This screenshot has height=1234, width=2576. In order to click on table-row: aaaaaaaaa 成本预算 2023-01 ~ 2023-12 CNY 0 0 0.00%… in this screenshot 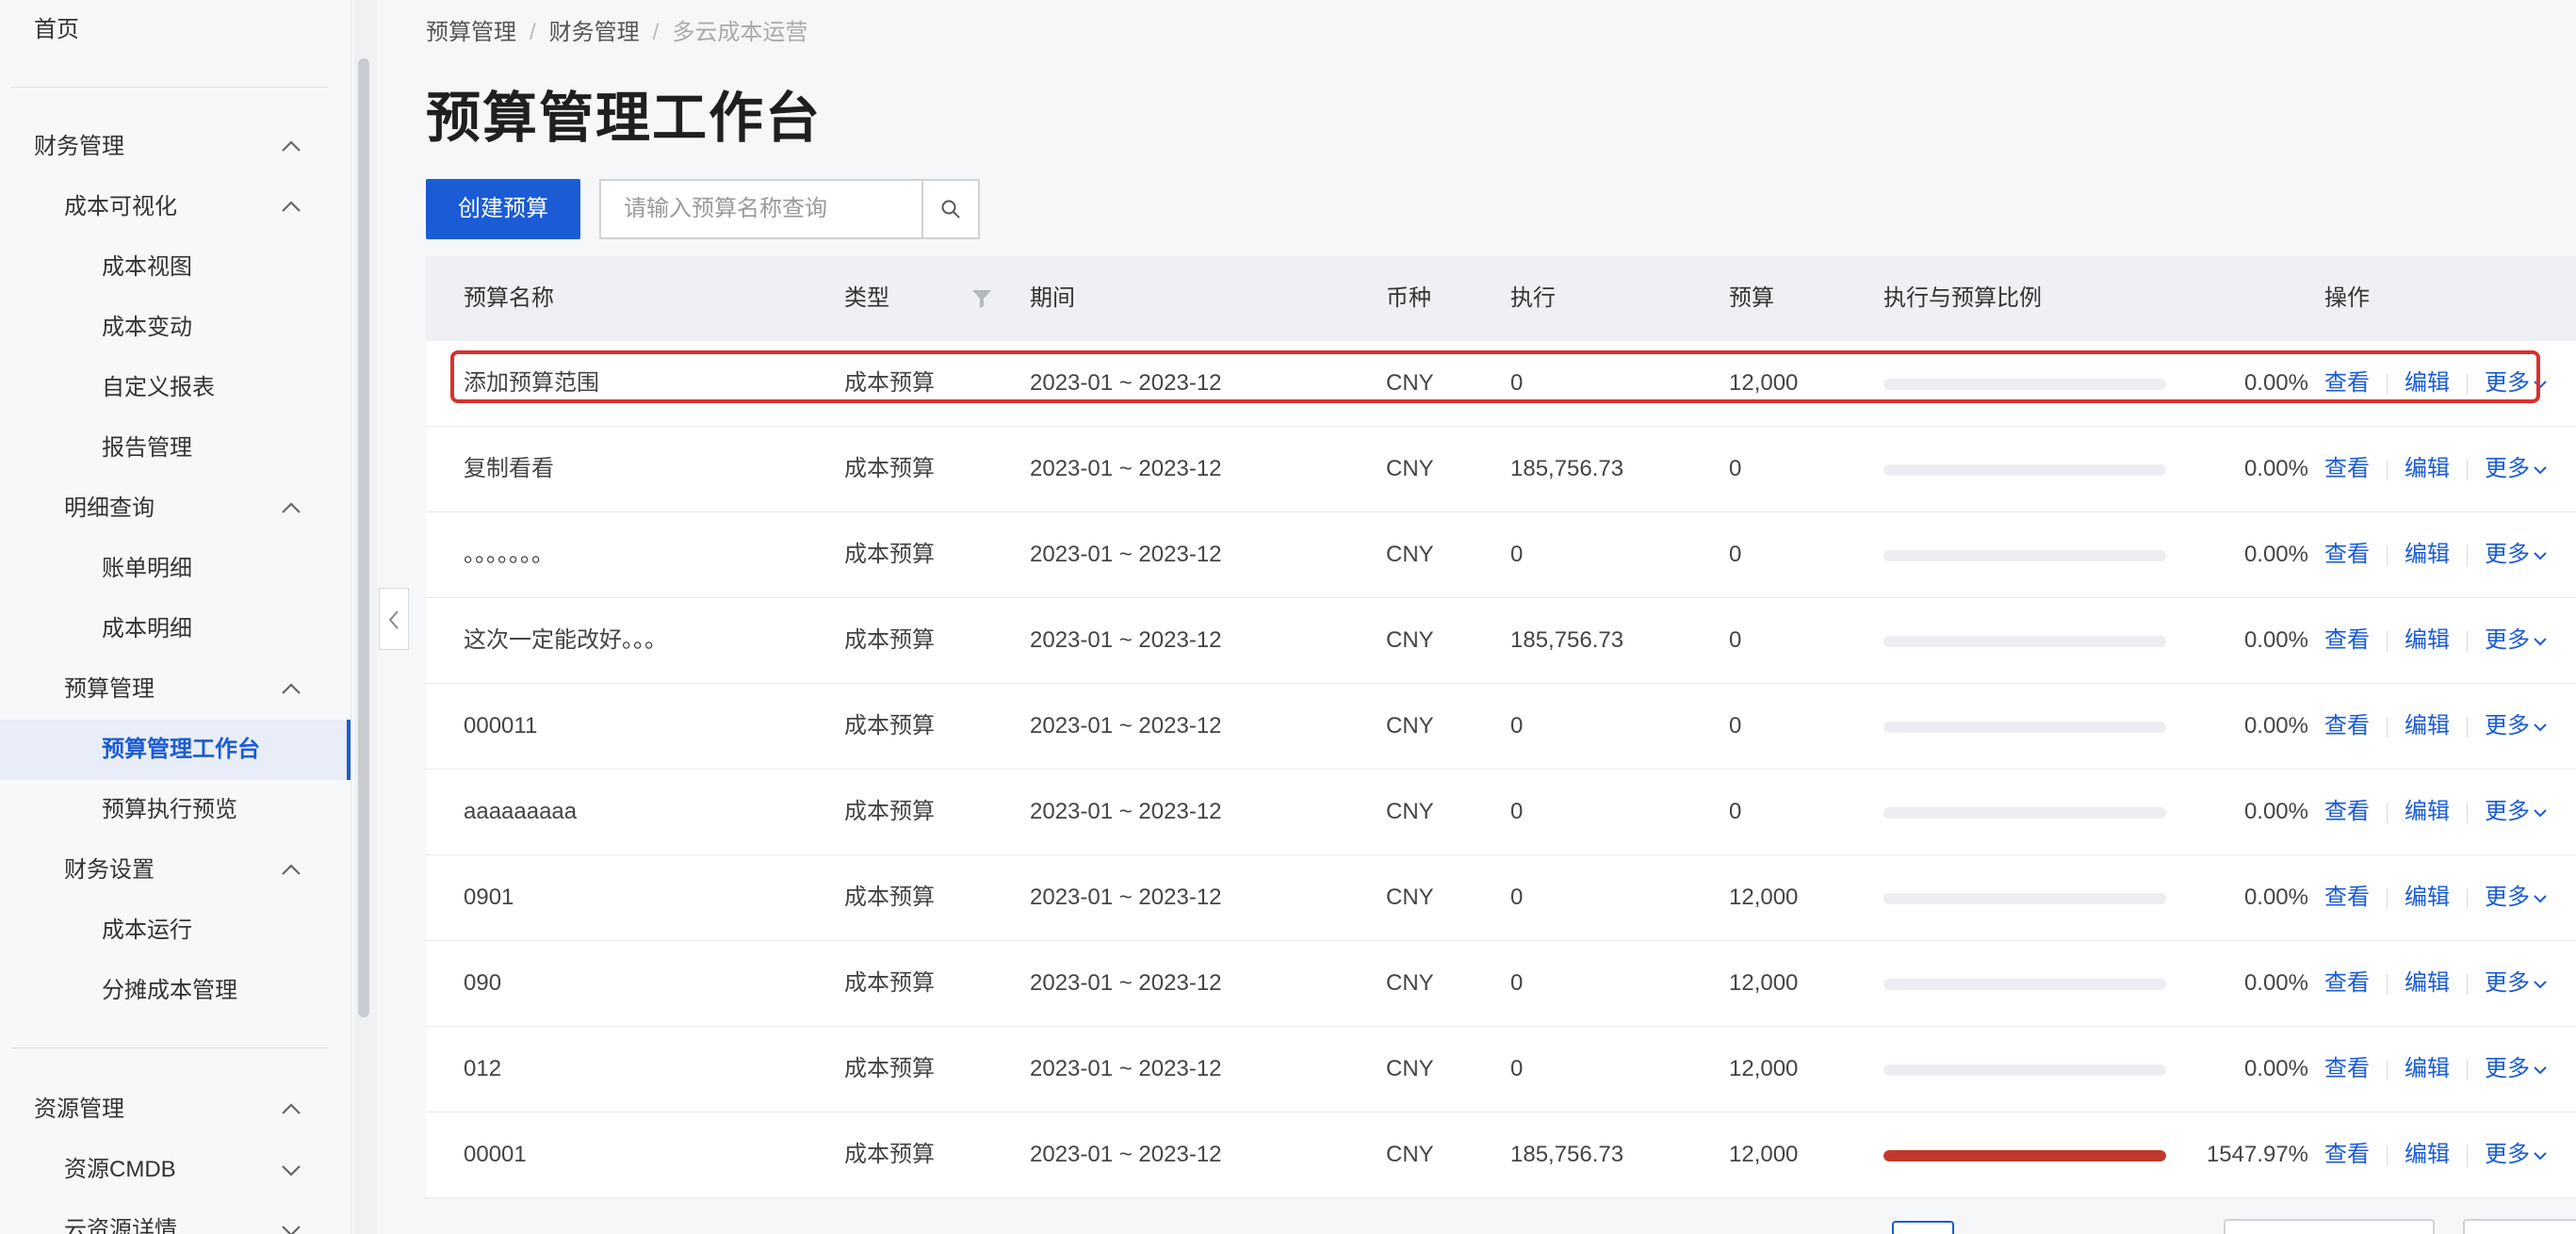, I will do `click(1501, 812)`.